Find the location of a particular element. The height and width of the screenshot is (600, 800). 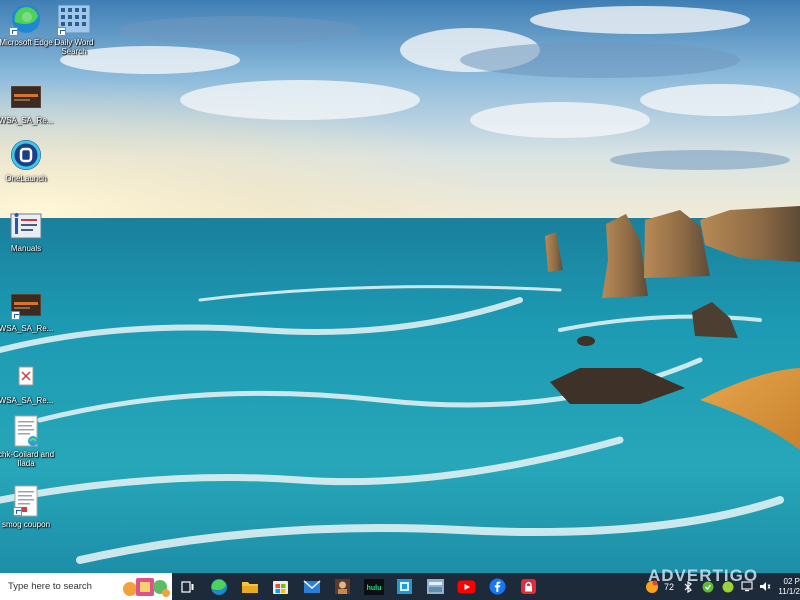

taskbar-photo-app-button is located at coordinates (342, 586).